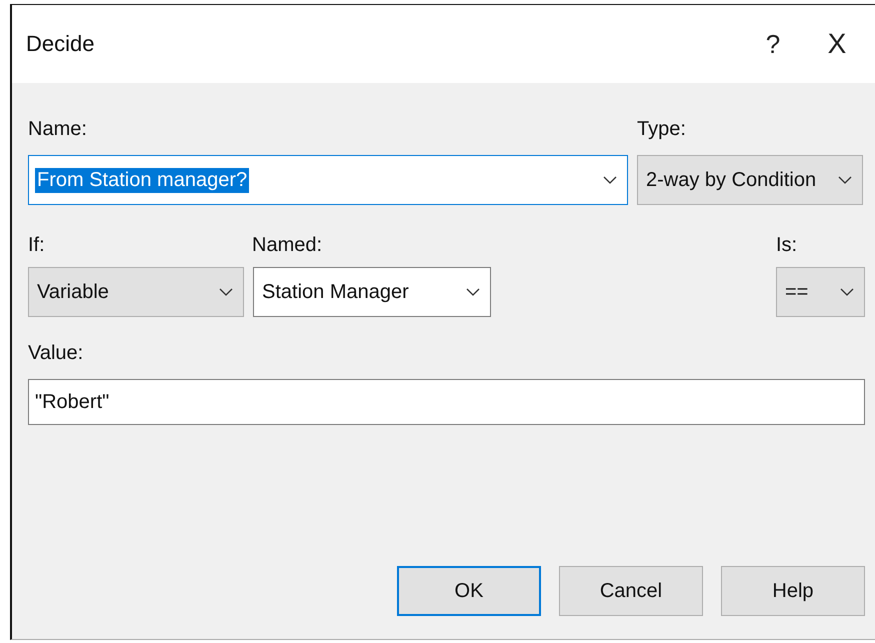 This screenshot has width=875, height=643. Describe the element at coordinates (773, 44) in the screenshot. I see `help-button: ?` at that location.